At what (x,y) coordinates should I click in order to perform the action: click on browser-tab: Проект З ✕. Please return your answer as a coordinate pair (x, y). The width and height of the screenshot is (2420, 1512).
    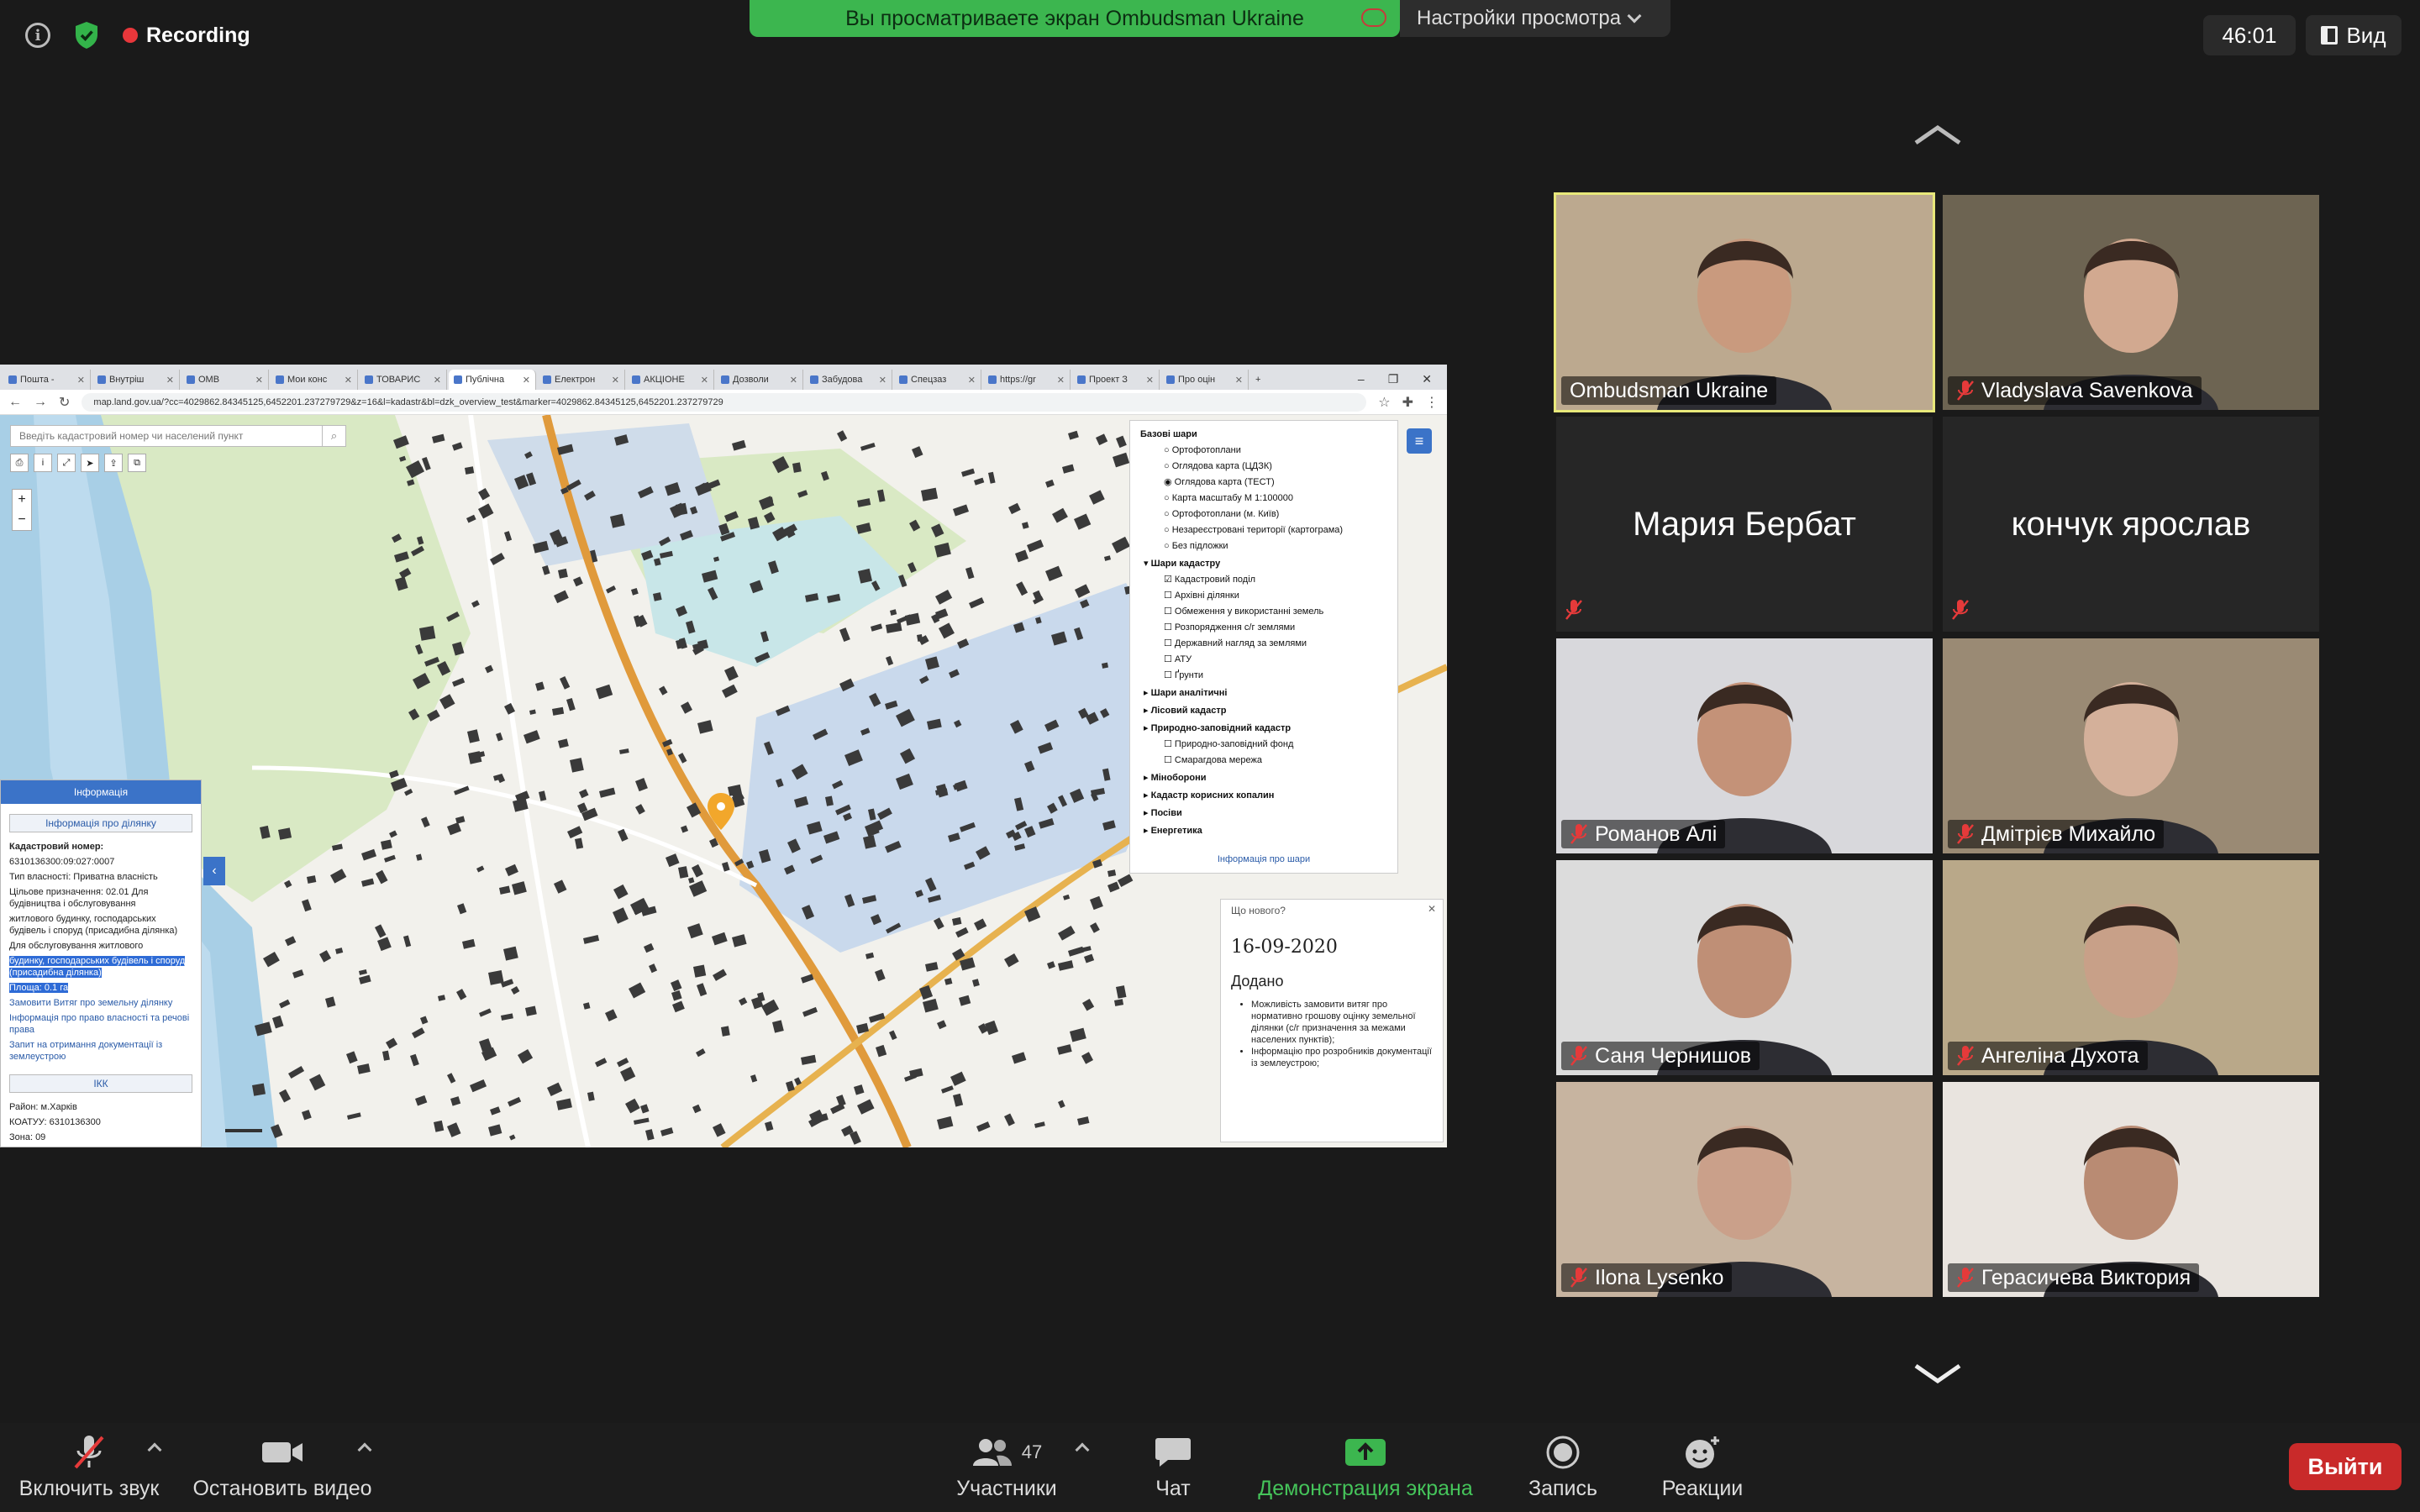
    Looking at the image, I should click on (1116, 380).